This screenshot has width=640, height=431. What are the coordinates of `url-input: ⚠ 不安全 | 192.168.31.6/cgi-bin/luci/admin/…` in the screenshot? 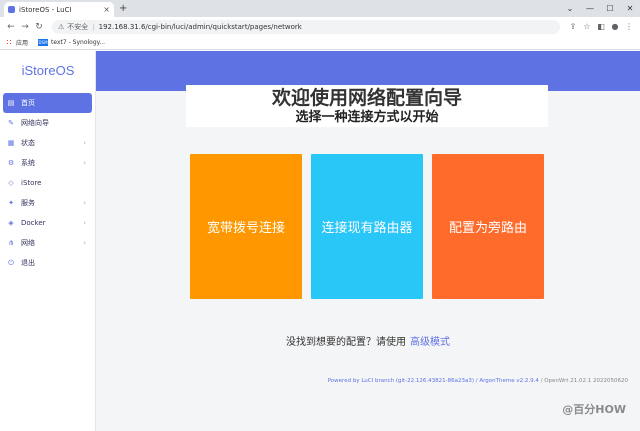 It's located at (306, 26).